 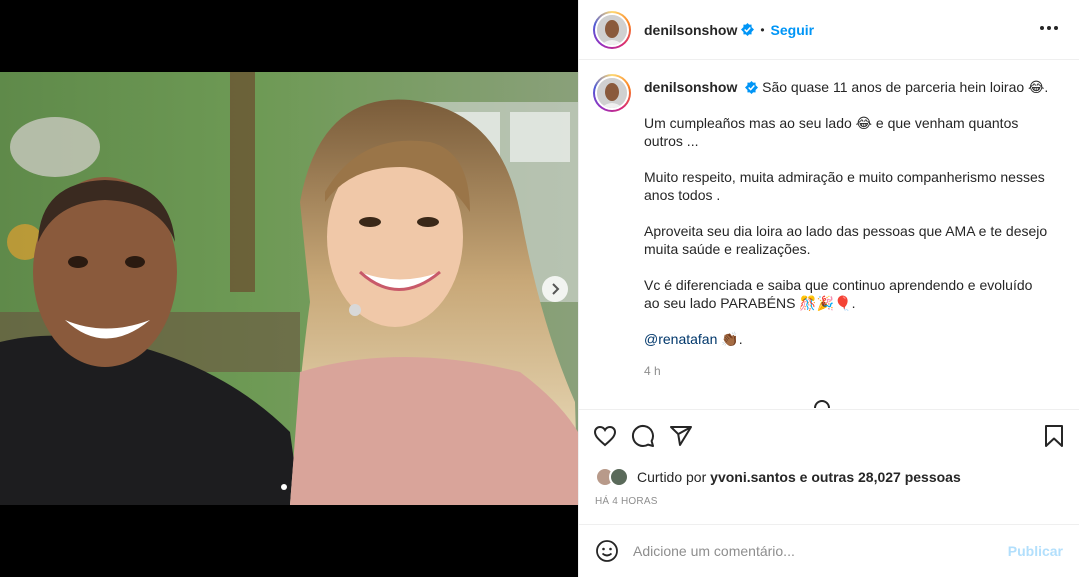 I want to click on save-button, so click(x=1046, y=436).